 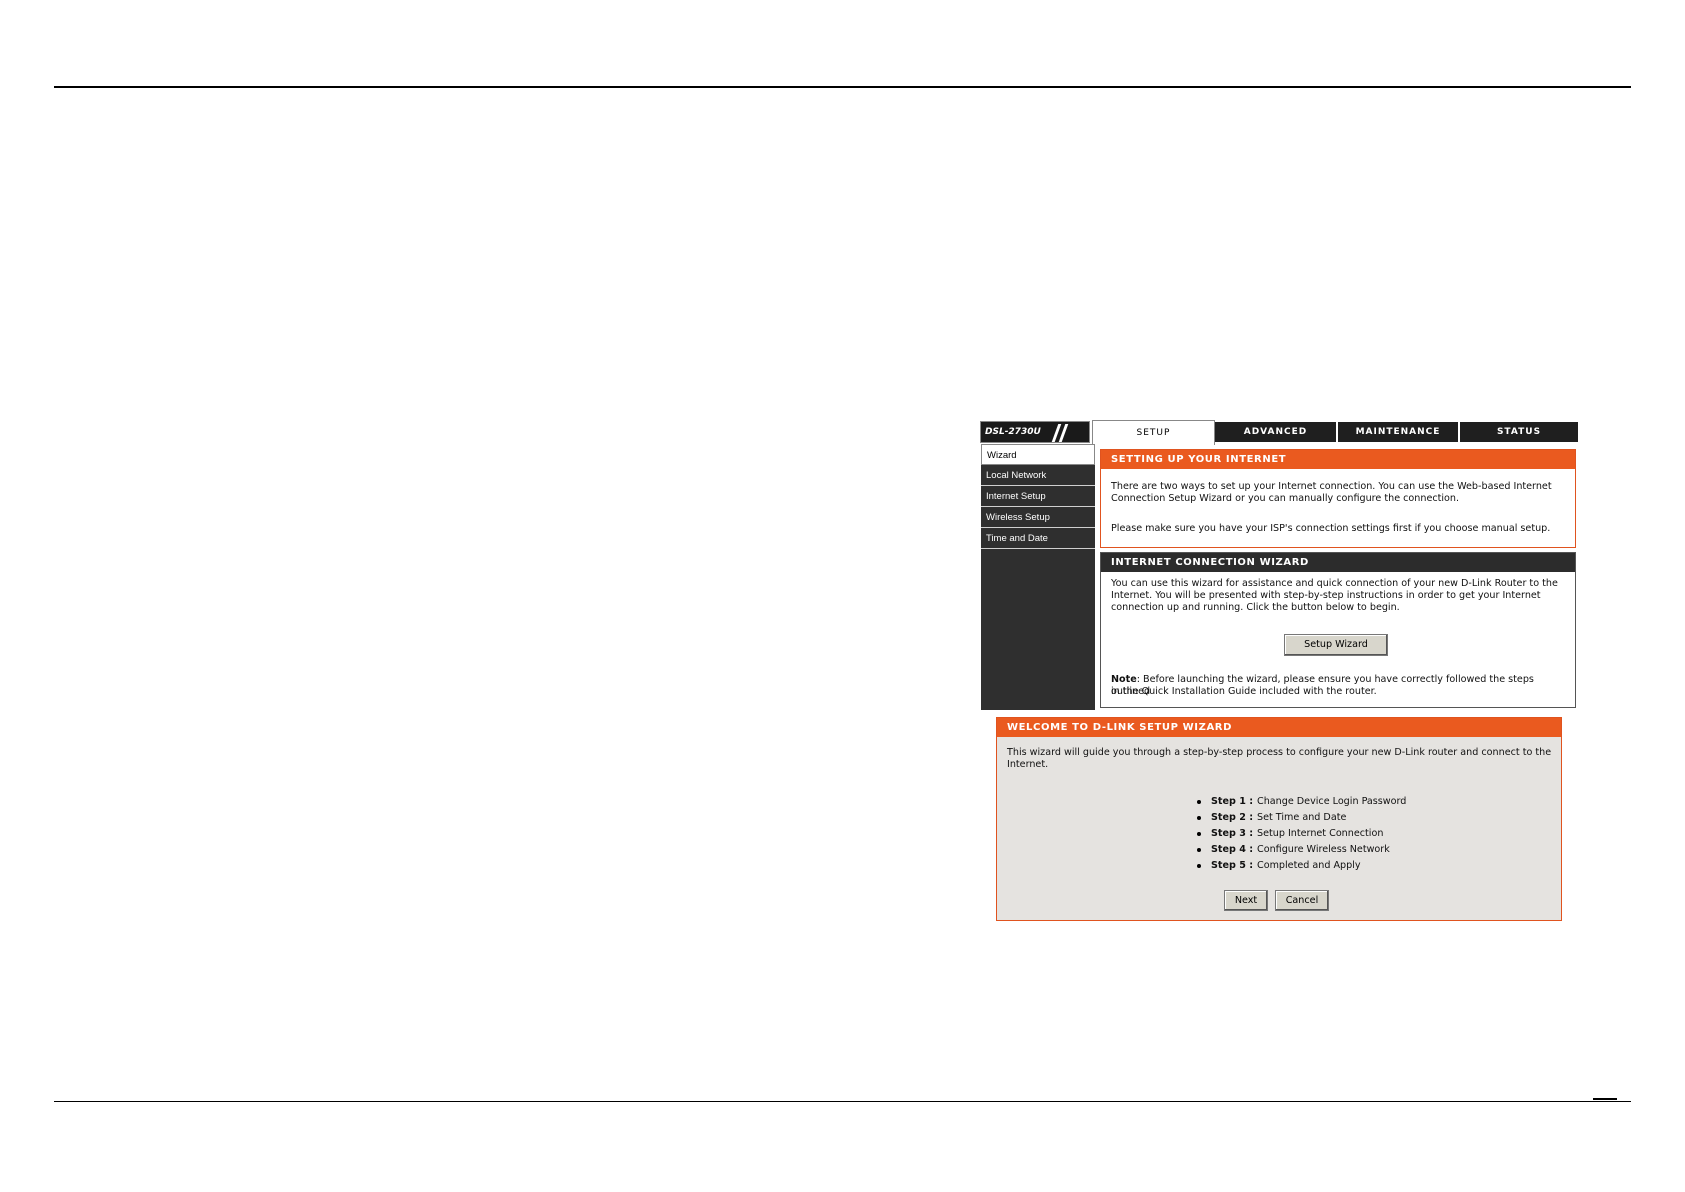 What do you see at coordinates (842, 87) in the screenshot?
I see `header-rule` at bounding box center [842, 87].